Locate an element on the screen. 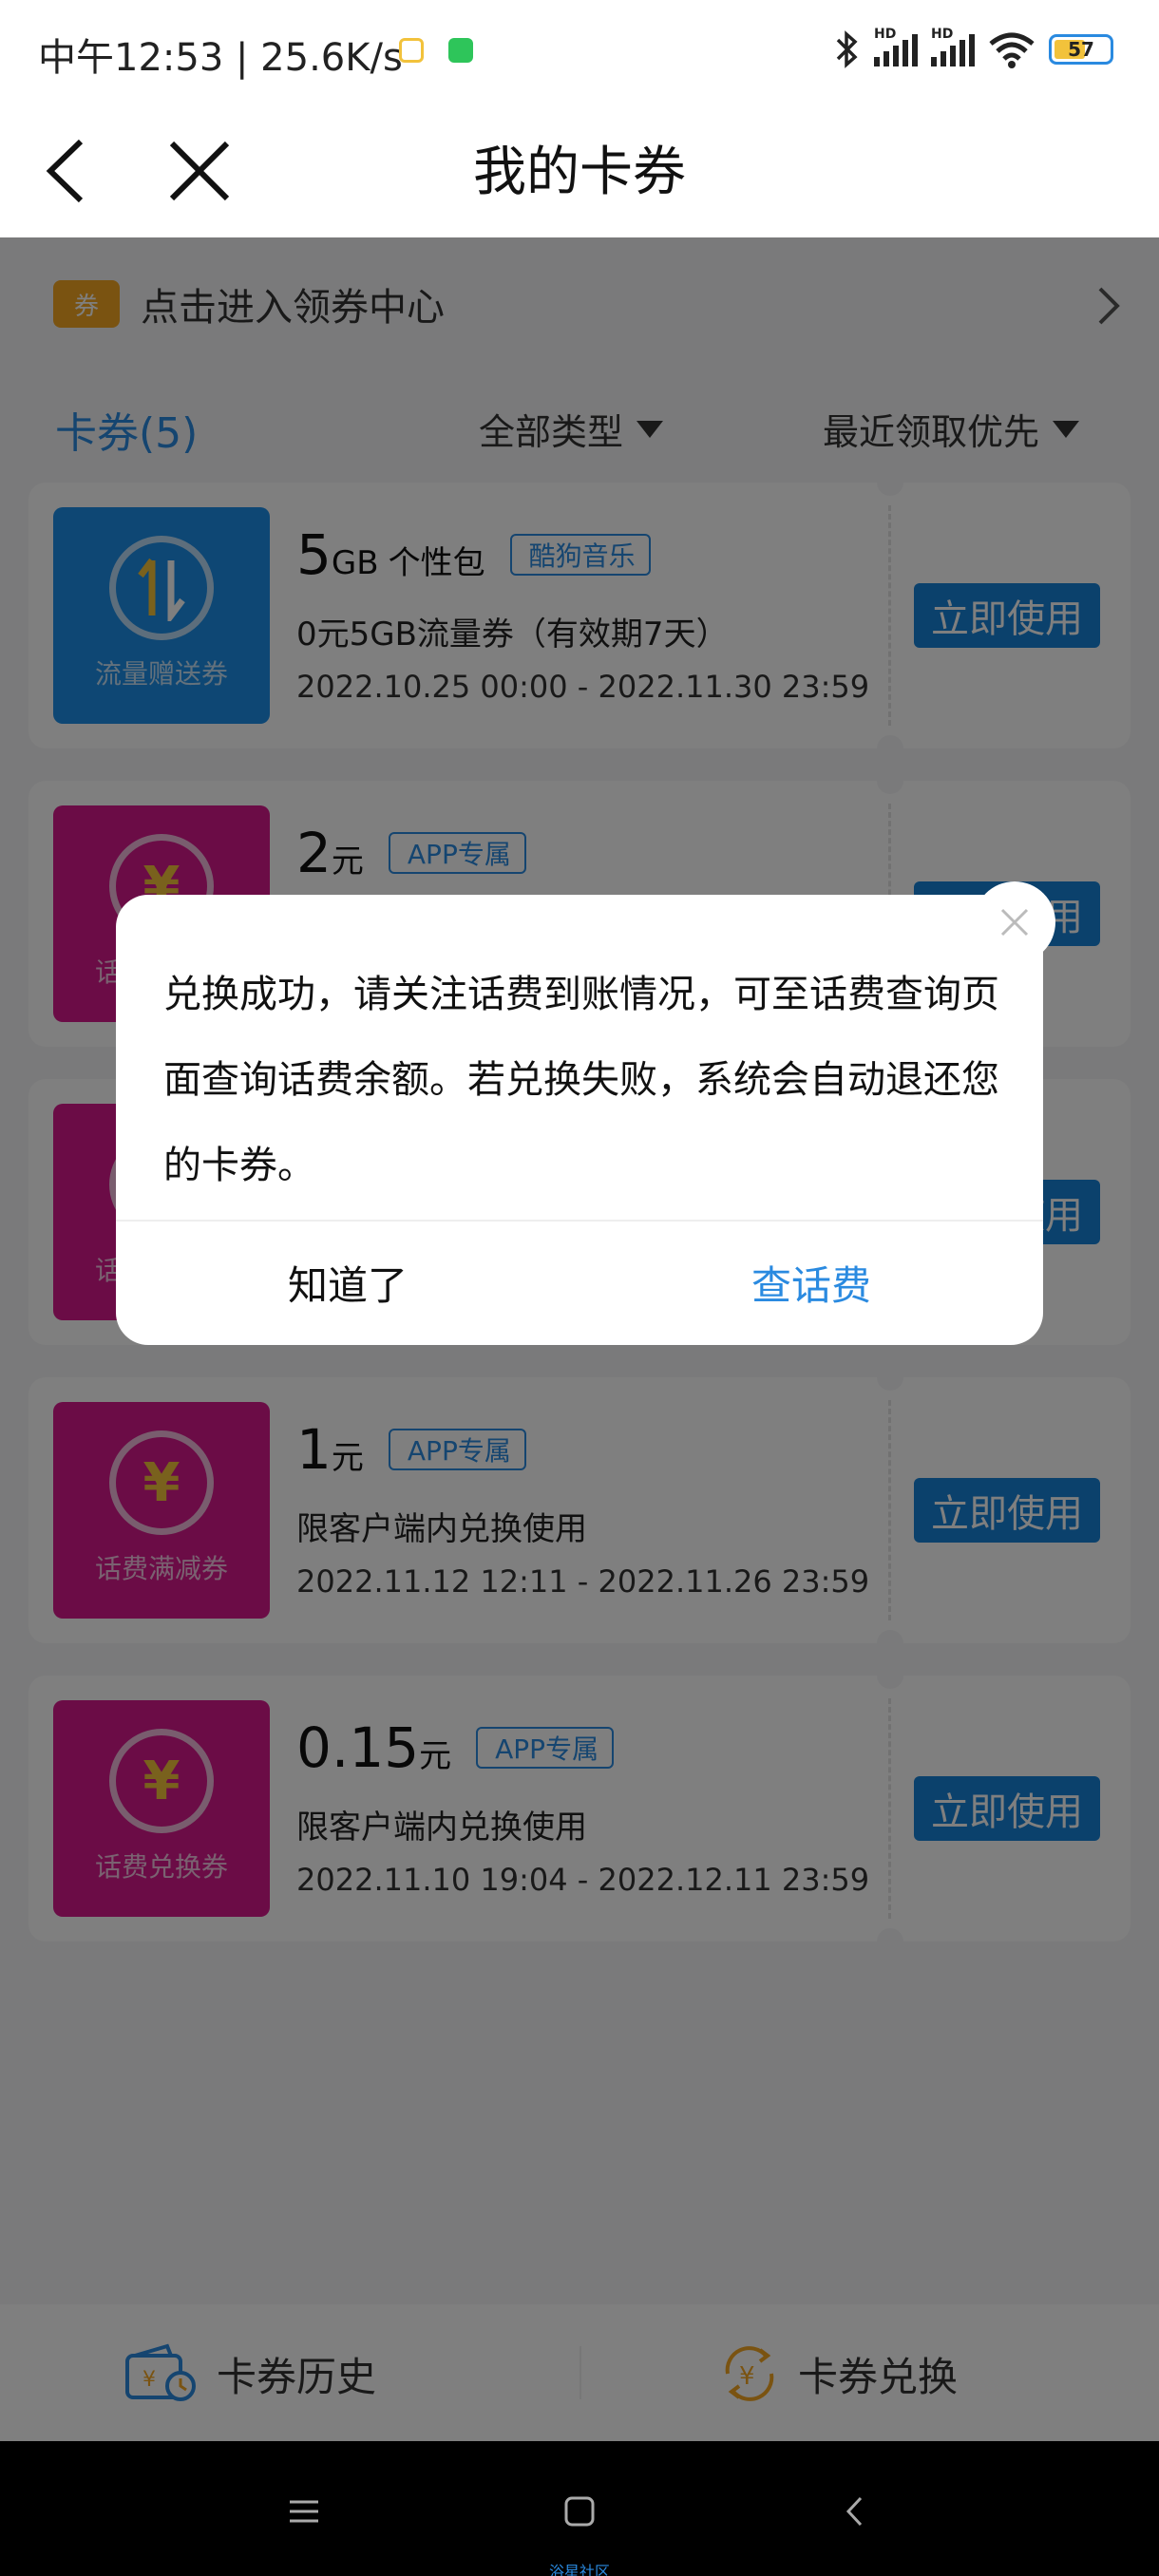 The image size is (1159, 2576). bluetooth-icon is located at coordinates (847, 49).